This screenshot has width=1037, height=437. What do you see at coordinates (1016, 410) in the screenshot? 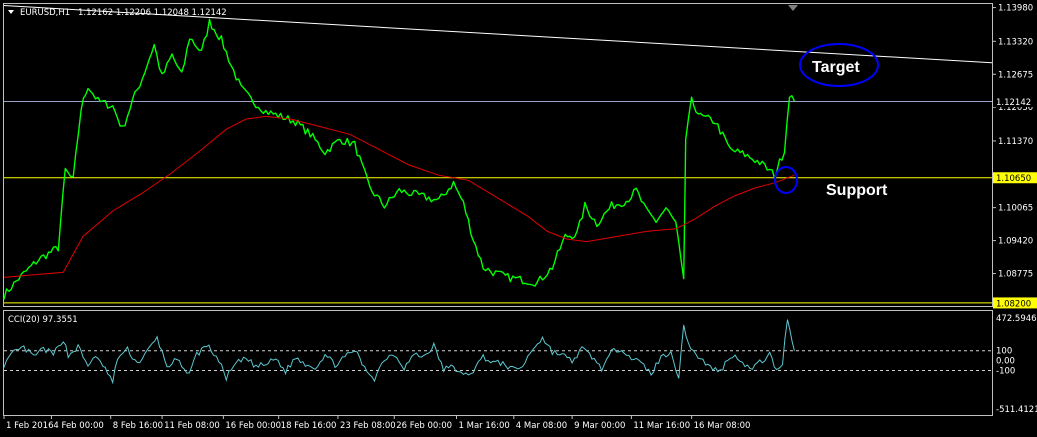
I see `cci-axis-label: -511.4121` at bounding box center [1016, 410].